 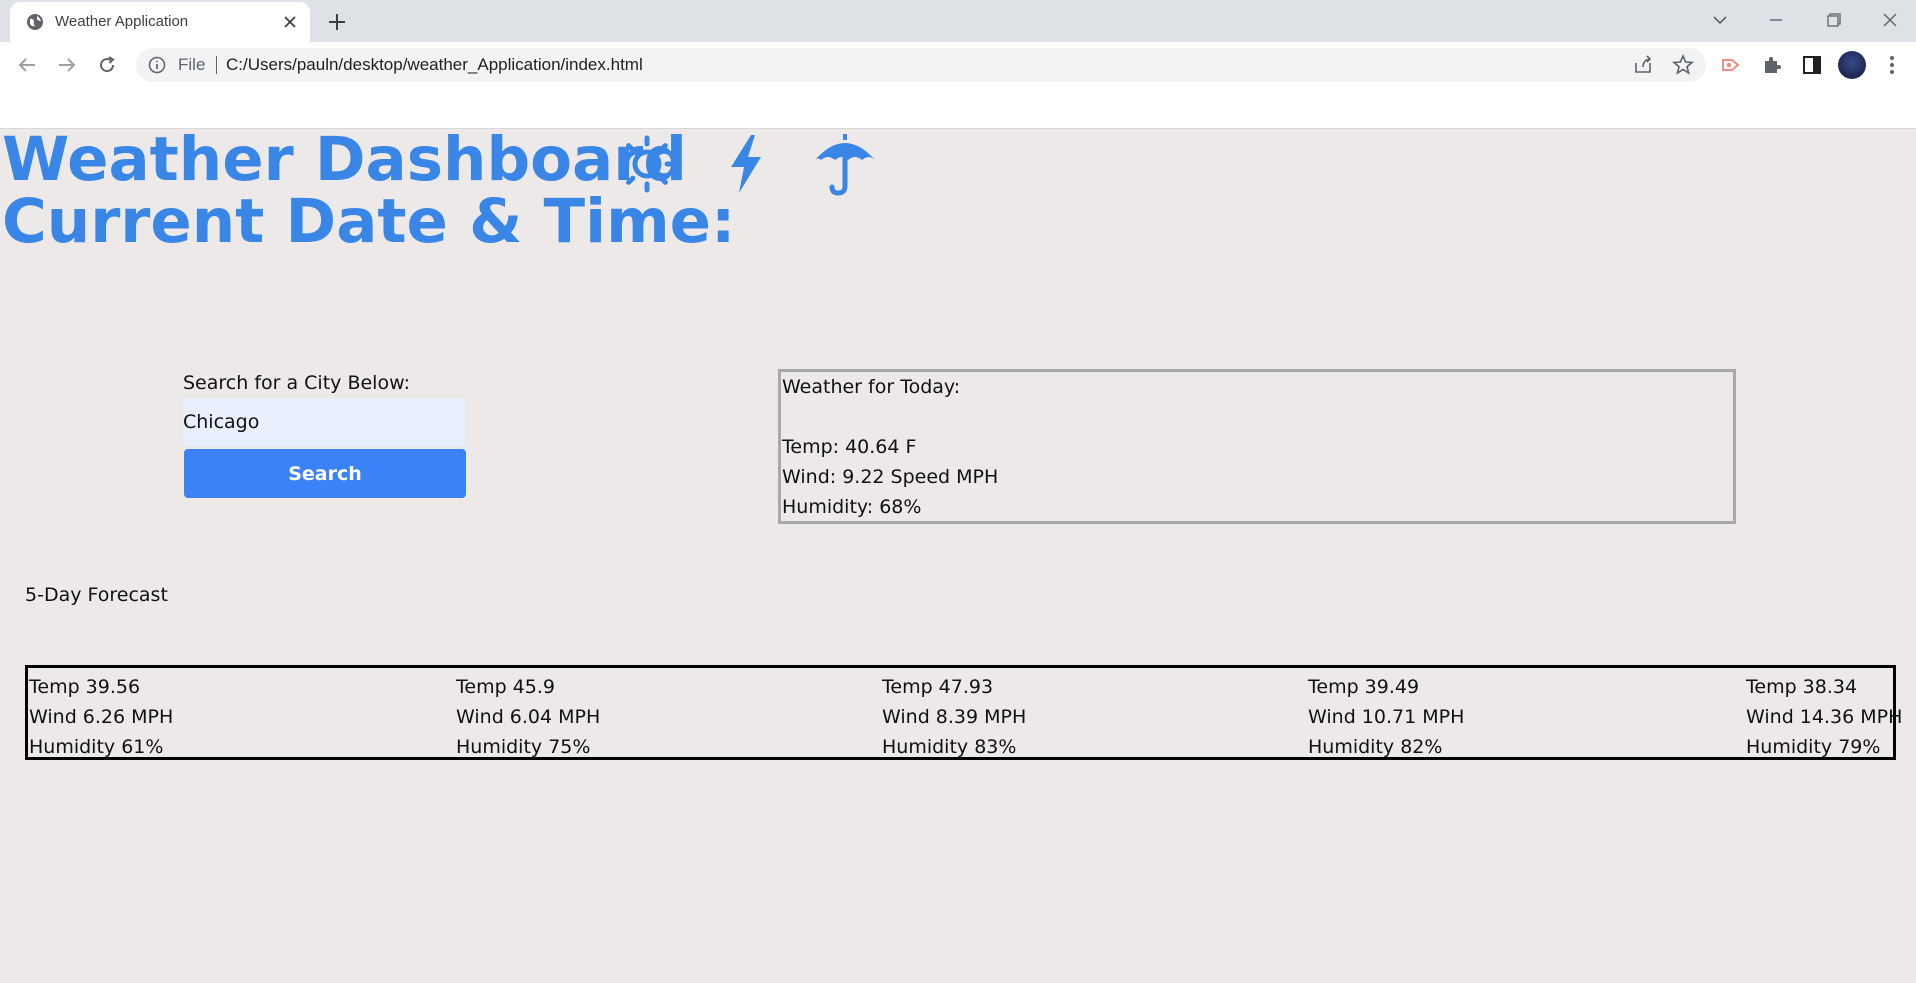 I want to click on umbrella-icon, so click(x=845, y=165).